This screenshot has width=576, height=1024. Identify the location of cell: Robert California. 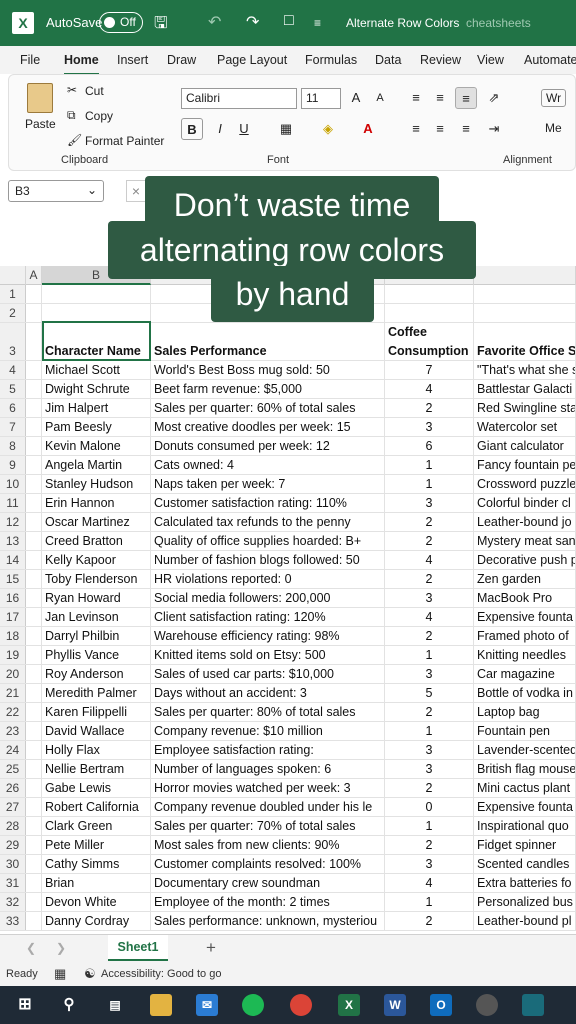
(96, 807).